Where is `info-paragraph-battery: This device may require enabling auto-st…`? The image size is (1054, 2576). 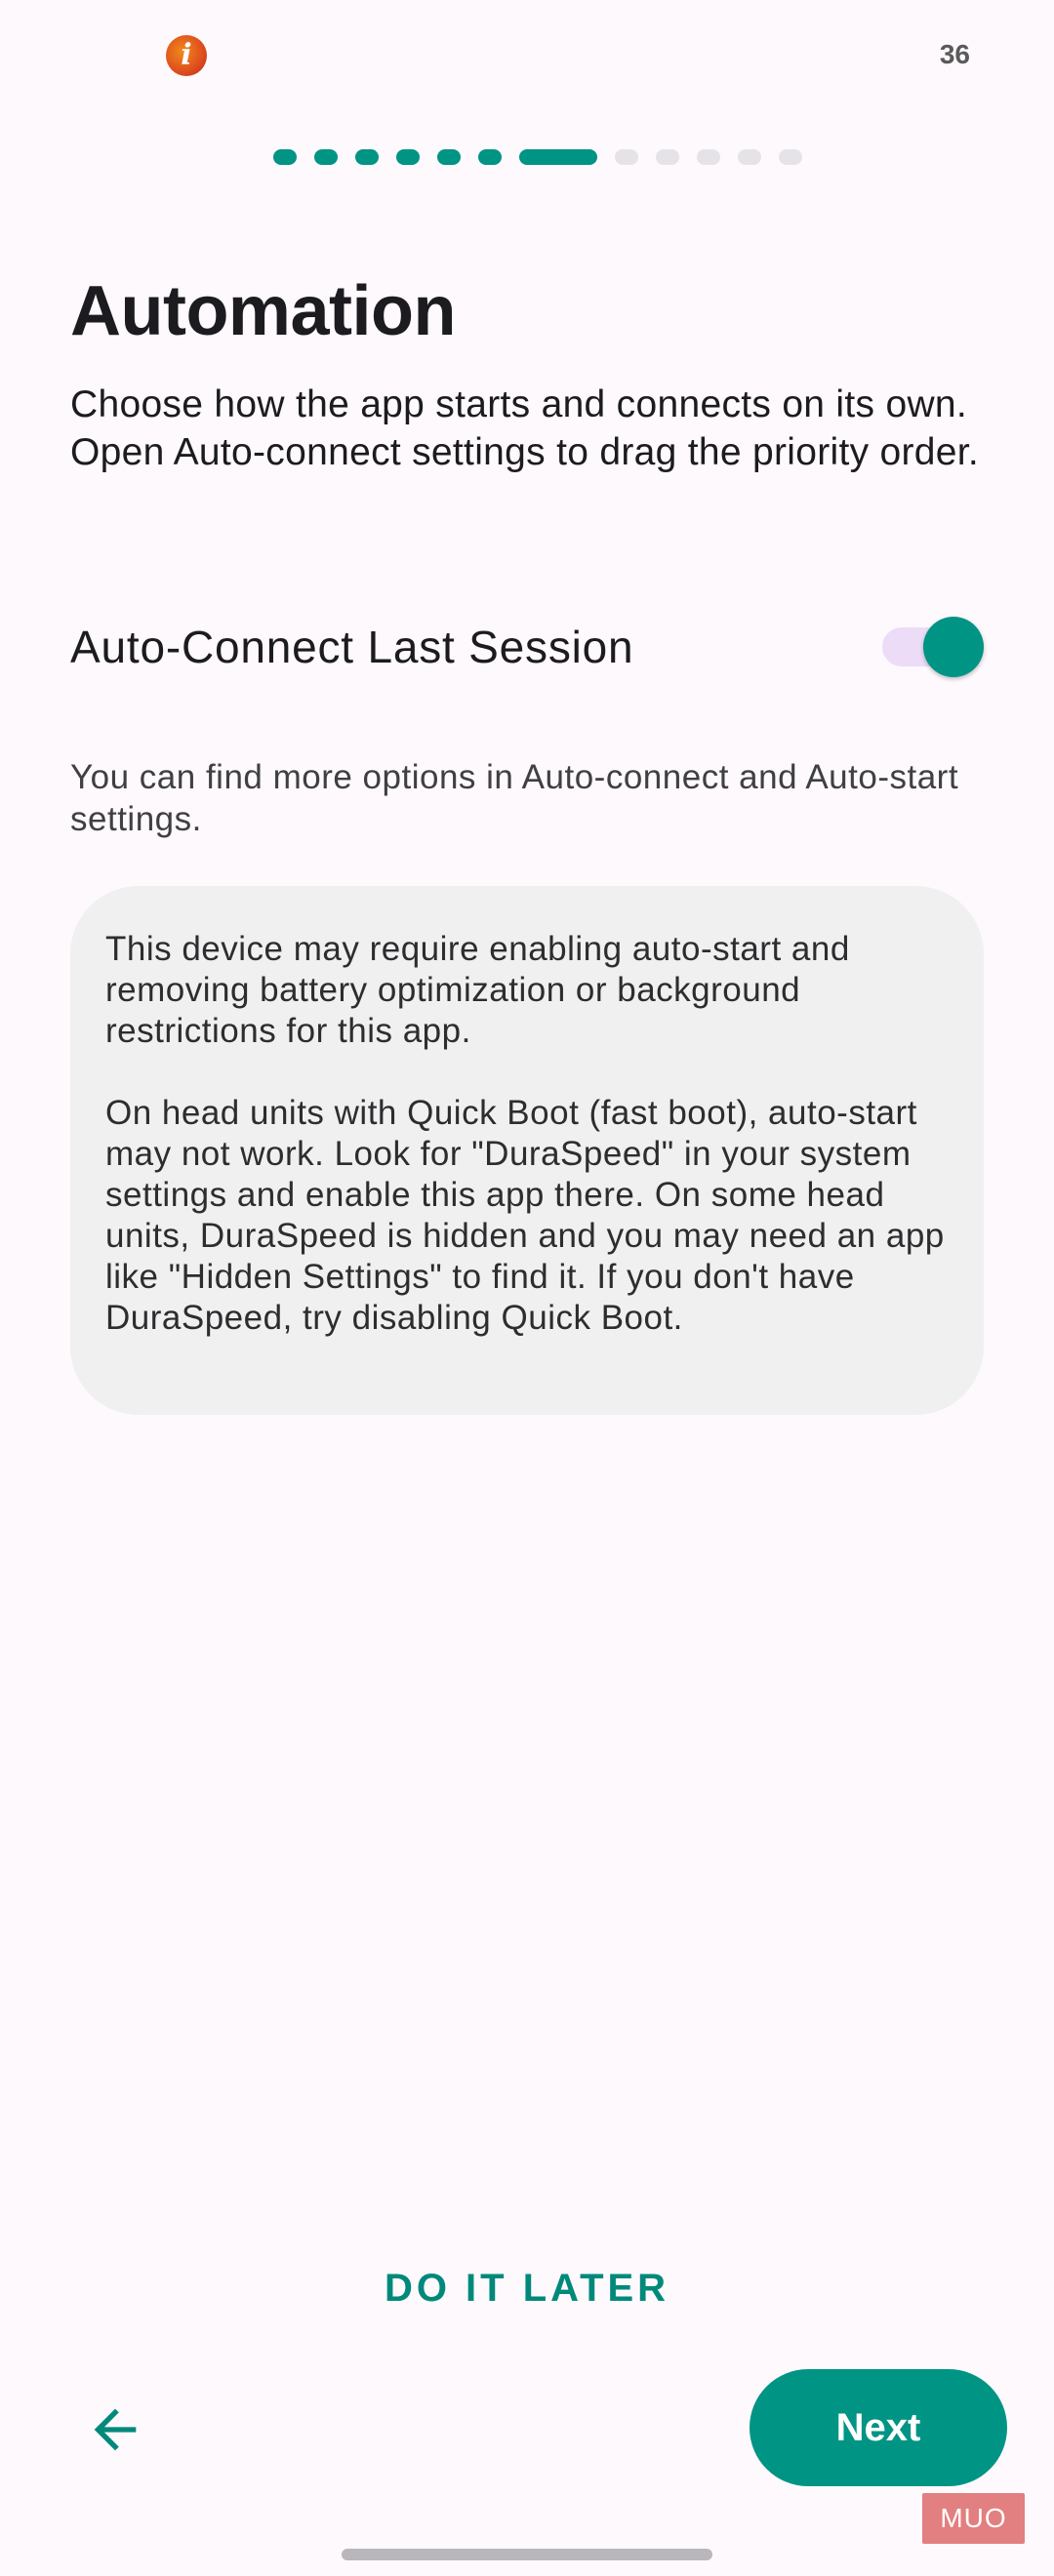
info-paragraph-battery: This device may require enabling auto-st… is located at coordinates (477, 990).